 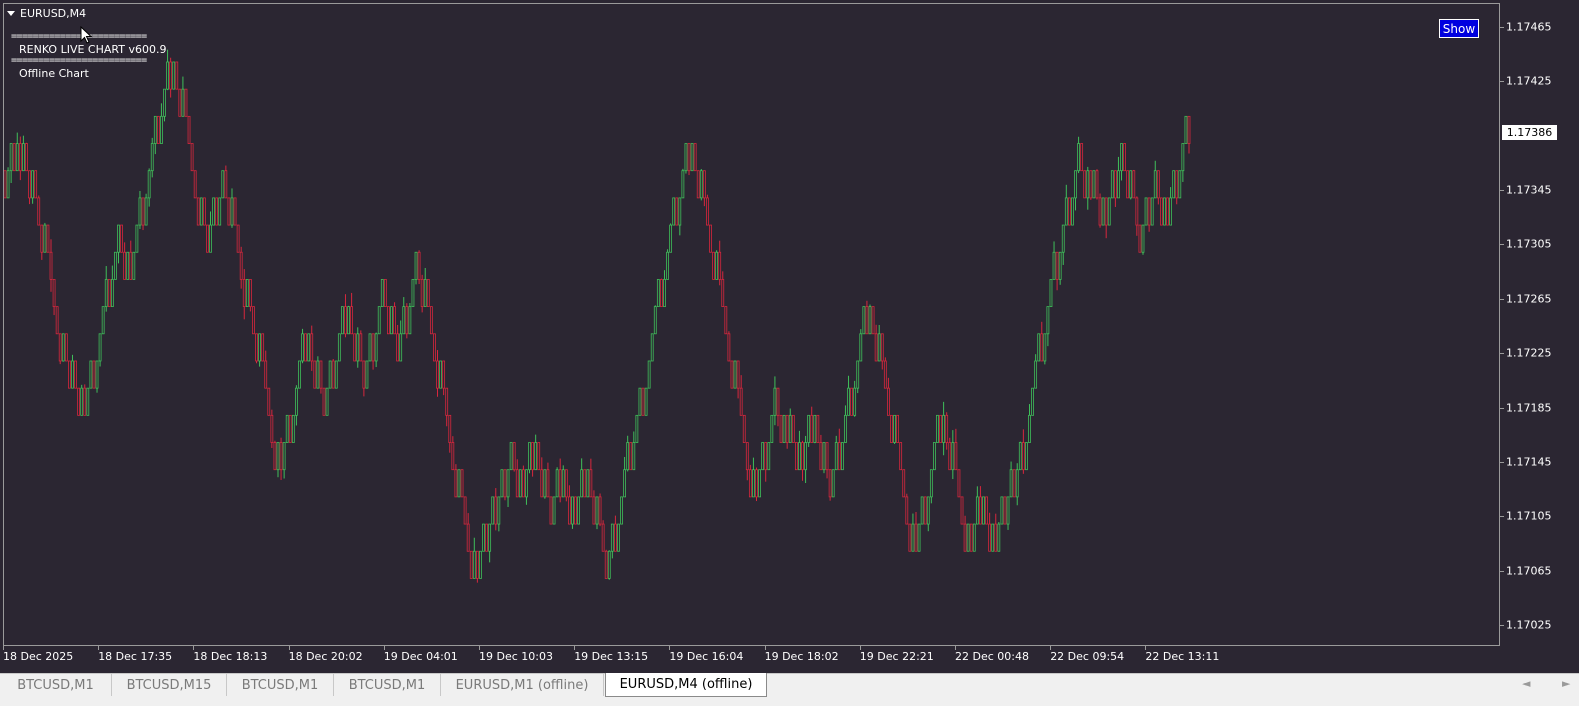 I want to click on time-axis-label: 22 Dec 00:48, so click(x=992, y=656).